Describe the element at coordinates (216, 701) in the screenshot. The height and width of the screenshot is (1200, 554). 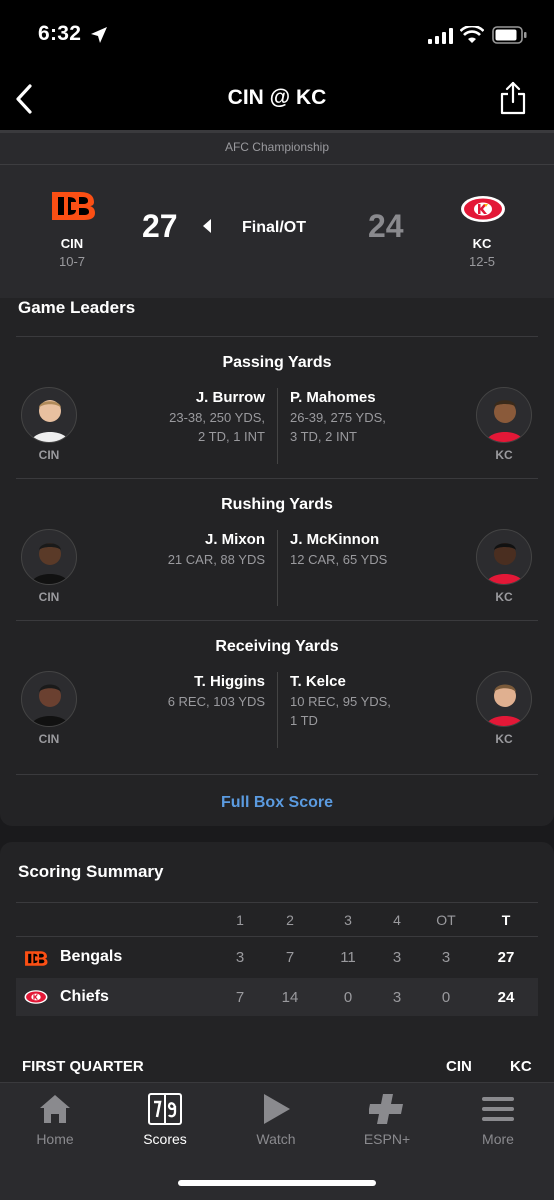
I see `player-stat-line: 6 REC, 103 YDS` at that location.